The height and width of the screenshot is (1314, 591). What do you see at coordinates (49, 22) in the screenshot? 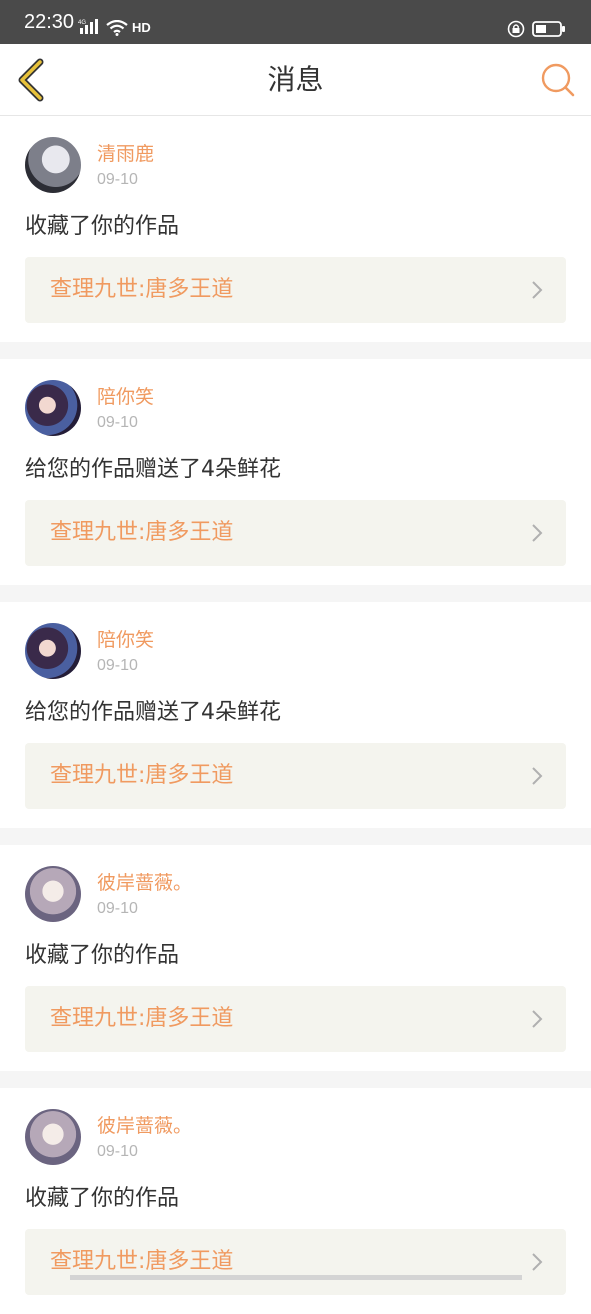
I see `status-time: 22:30` at bounding box center [49, 22].